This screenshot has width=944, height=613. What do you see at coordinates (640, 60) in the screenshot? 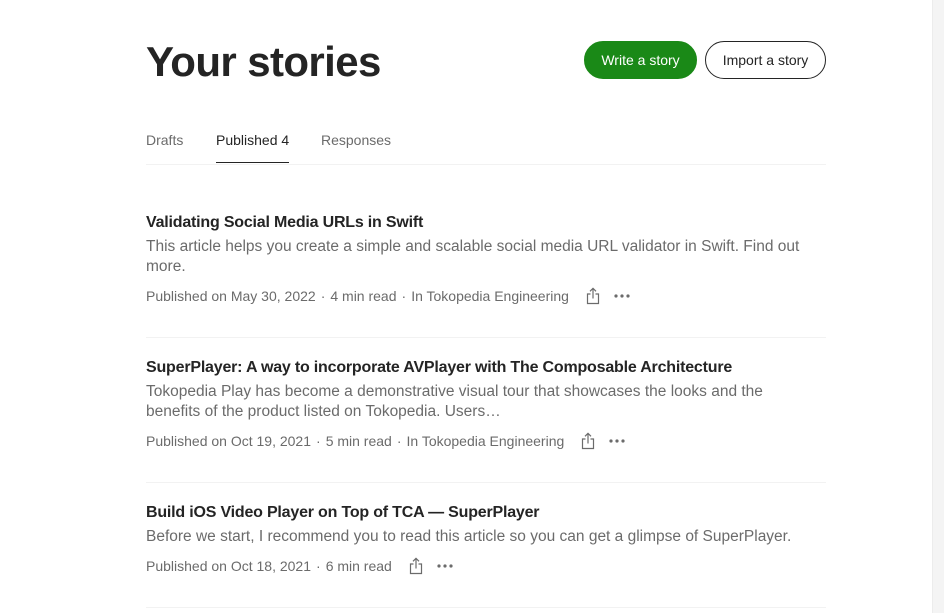
I see `write-story-button: Write a story` at bounding box center [640, 60].